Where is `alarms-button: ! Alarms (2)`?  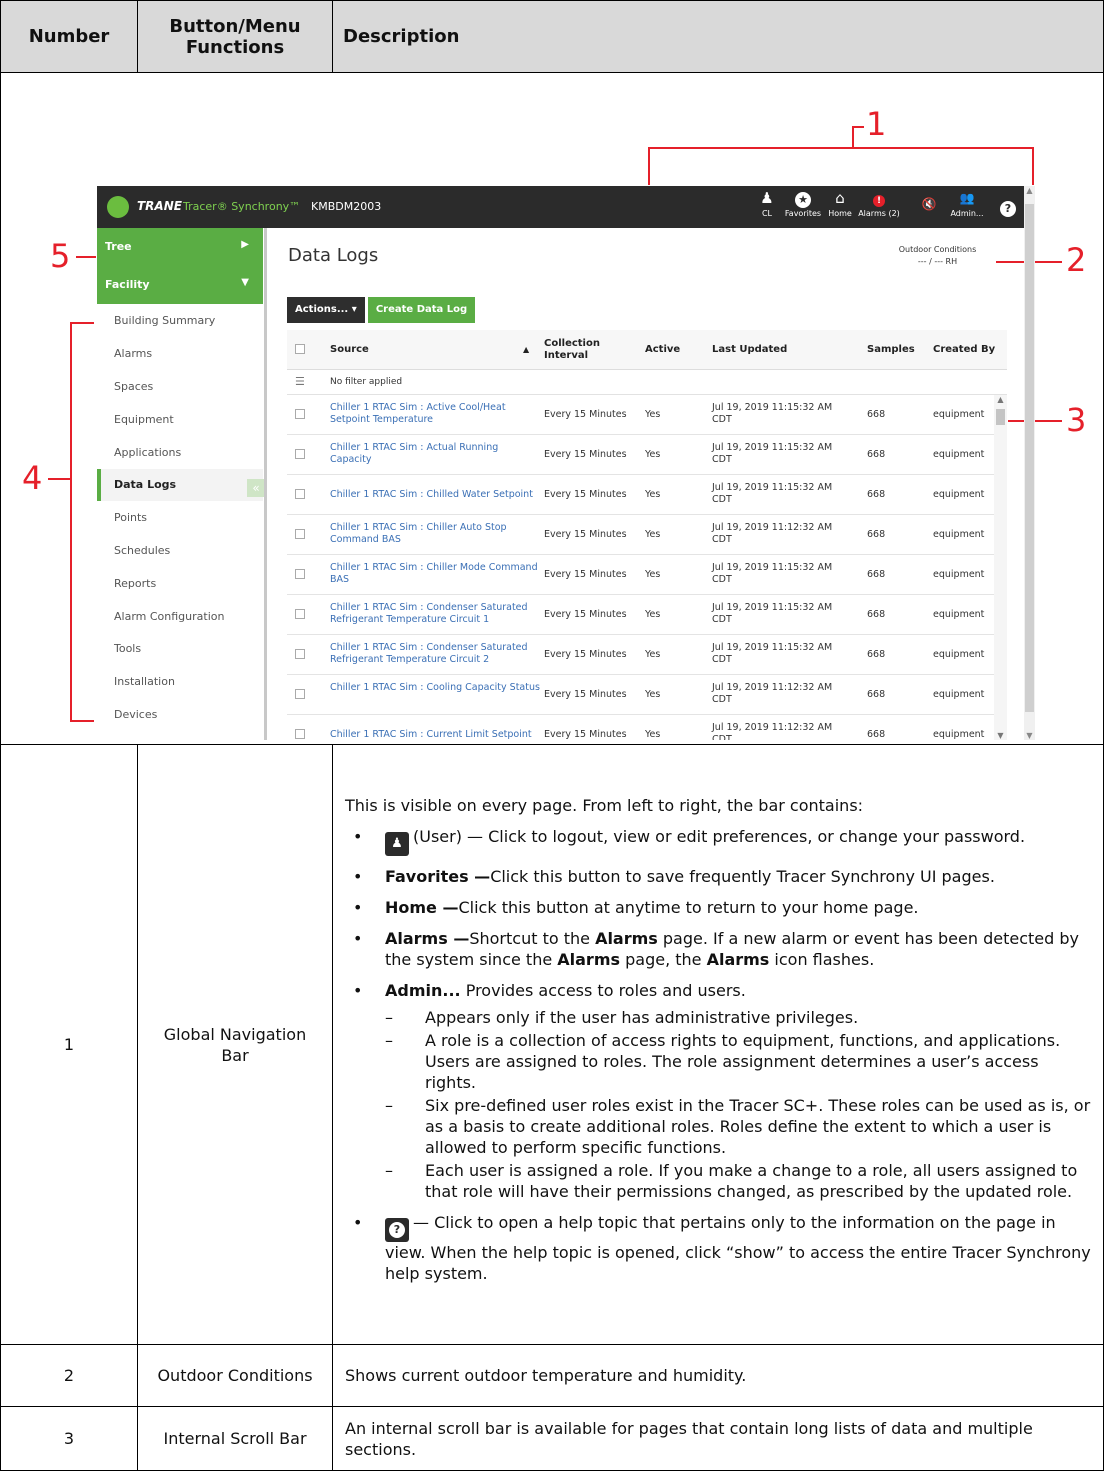
alarms-button: ! Alarms (2) is located at coordinates (879, 208).